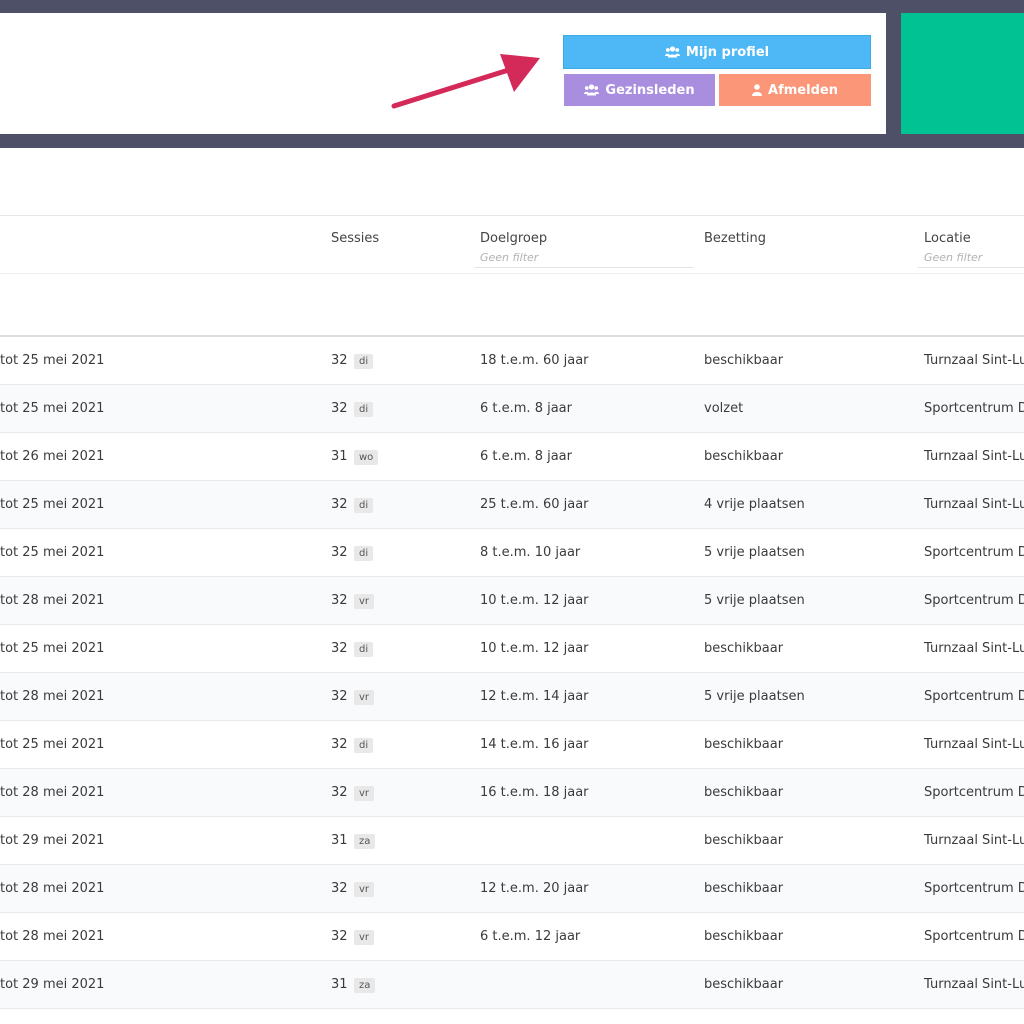 This screenshot has width=1024, height=1024. Describe the element at coordinates (727, 52) in the screenshot. I see `my-profile-label: Mijn profiel` at that location.